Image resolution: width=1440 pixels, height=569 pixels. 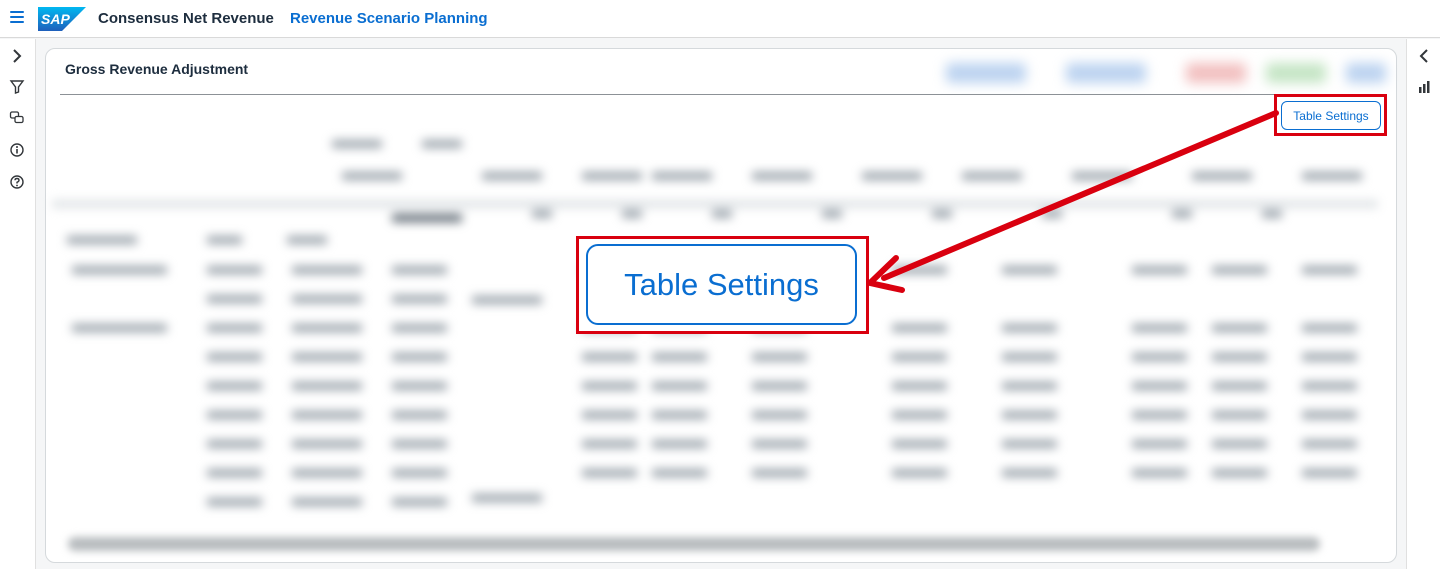 I want to click on app-title: Consensus Net Revenue, so click(x=186, y=18).